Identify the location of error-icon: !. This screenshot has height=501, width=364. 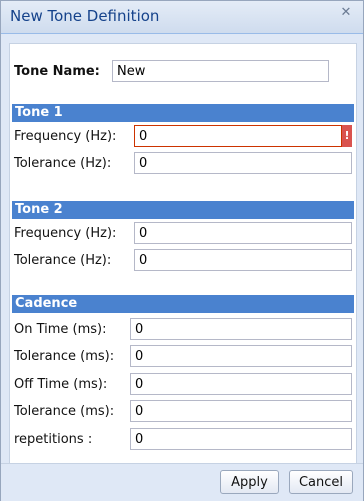
(347, 136).